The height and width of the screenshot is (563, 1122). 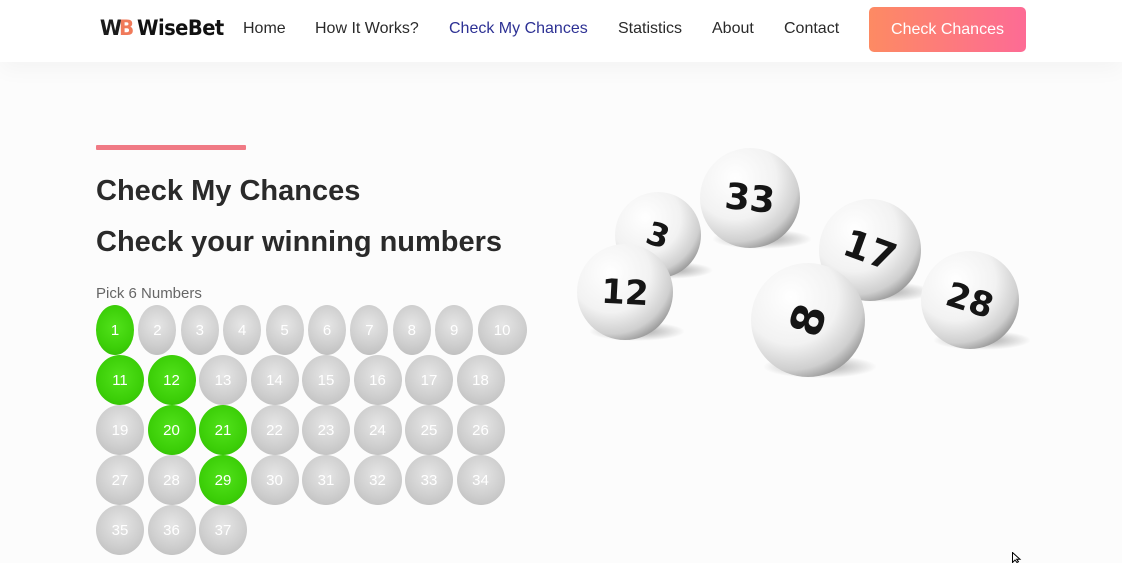 What do you see at coordinates (624, 293) in the screenshot?
I see `lottery-ball-number: 12` at bounding box center [624, 293].